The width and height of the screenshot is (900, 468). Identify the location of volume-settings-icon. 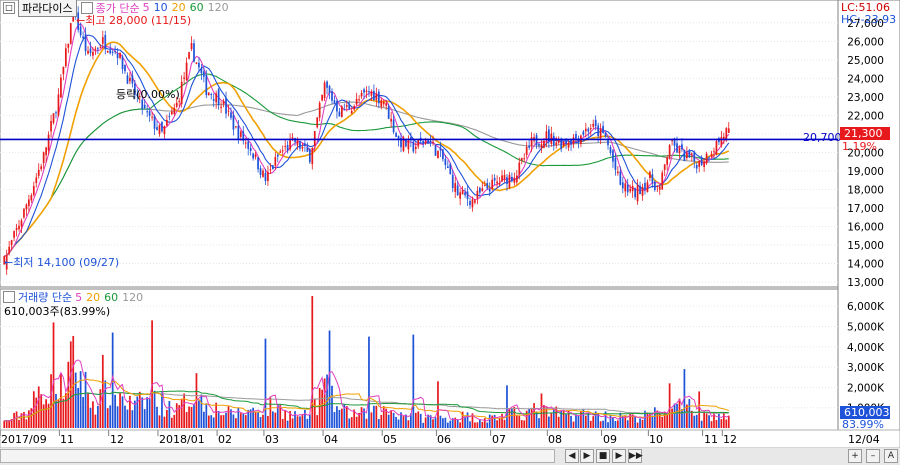
(9, 297).